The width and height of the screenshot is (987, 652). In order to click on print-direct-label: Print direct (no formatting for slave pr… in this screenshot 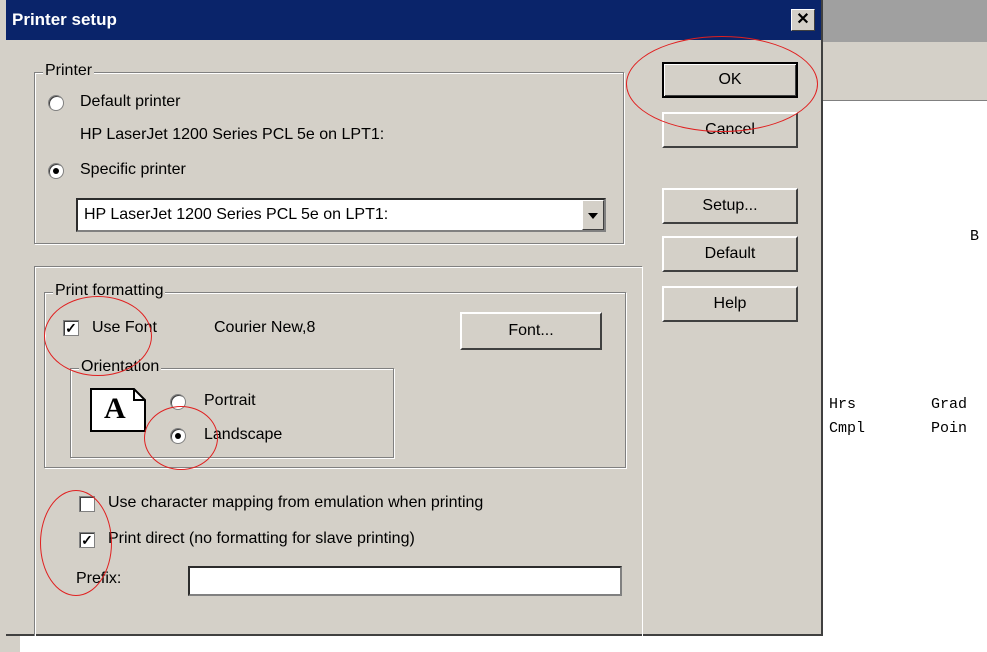, I will do `click(261, 538)`.